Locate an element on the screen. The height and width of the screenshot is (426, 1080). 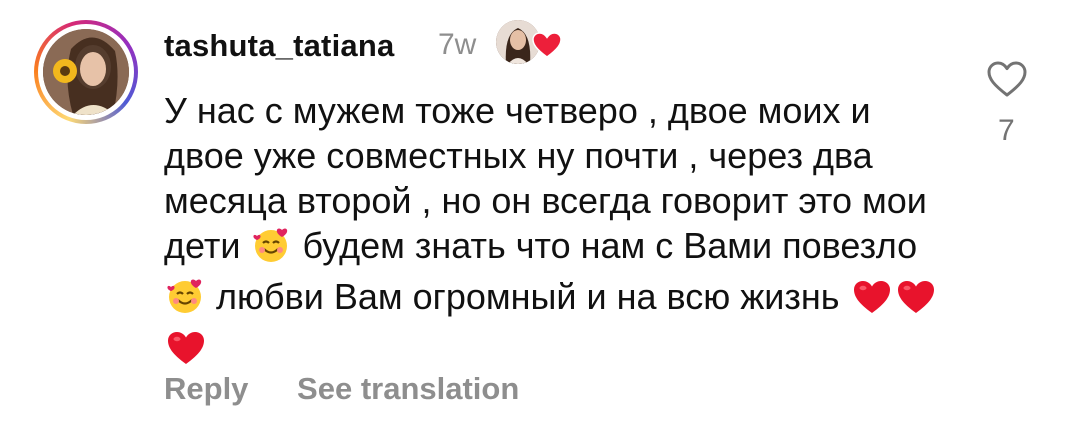
comment-timestamp: 7w is located at coordinates (457, 44).